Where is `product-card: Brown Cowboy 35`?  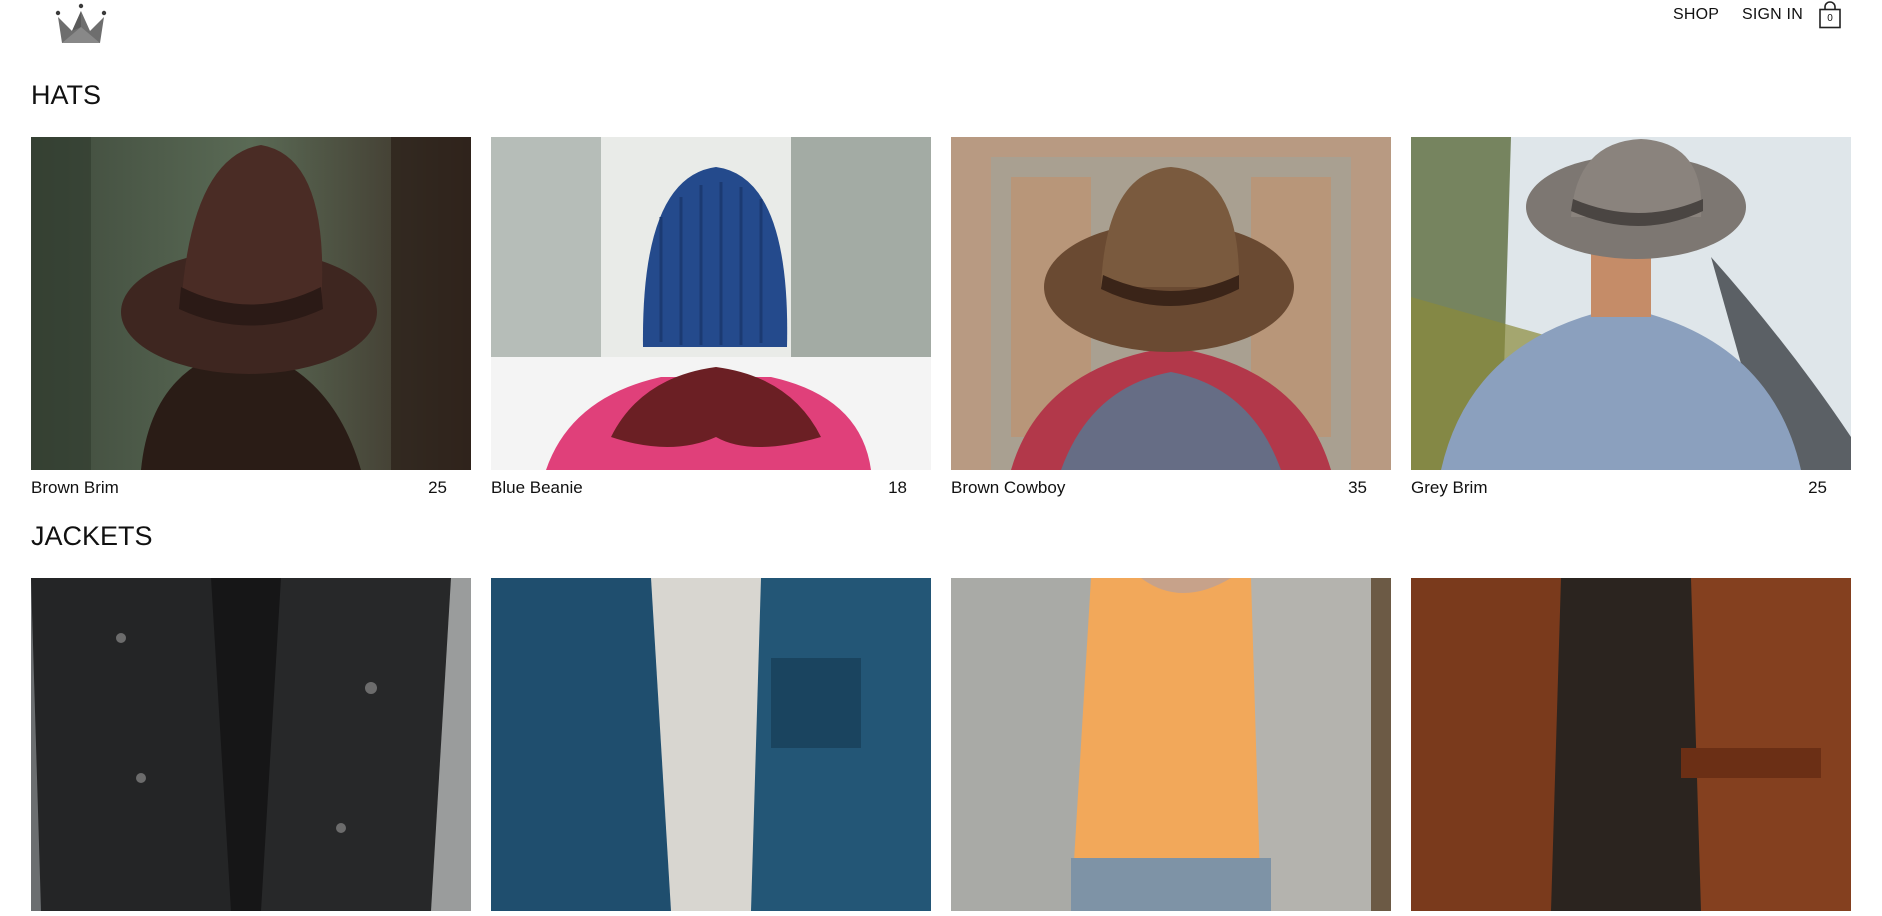 product-card: Brown Cowboy 35 is located at coordinates (1171, 320).